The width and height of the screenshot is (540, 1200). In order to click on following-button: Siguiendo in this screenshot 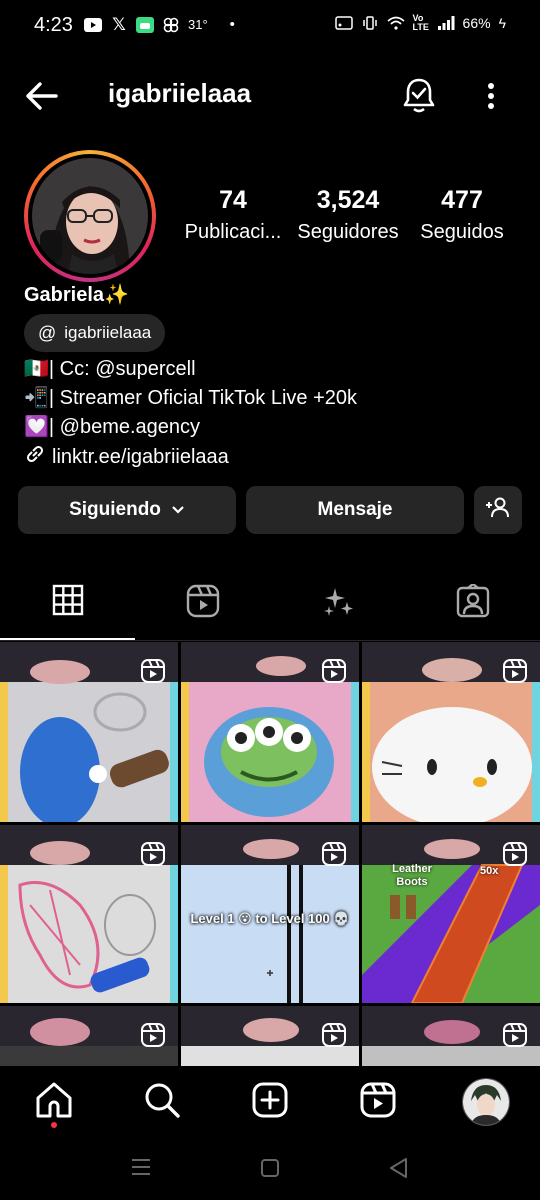, I will do `click(127, 510)`.